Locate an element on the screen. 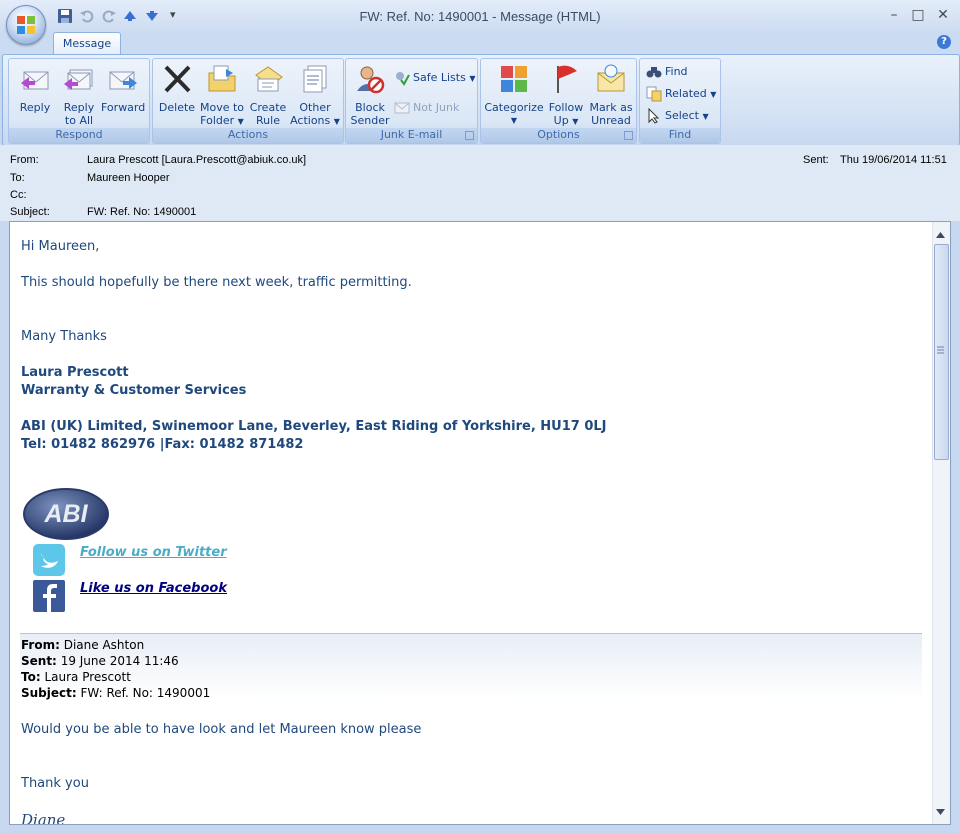 Image resolution: width=960 pixels, height=833 pixels. fwd-from-line: From: Diane Ashton is located at coordinates (82, 645).